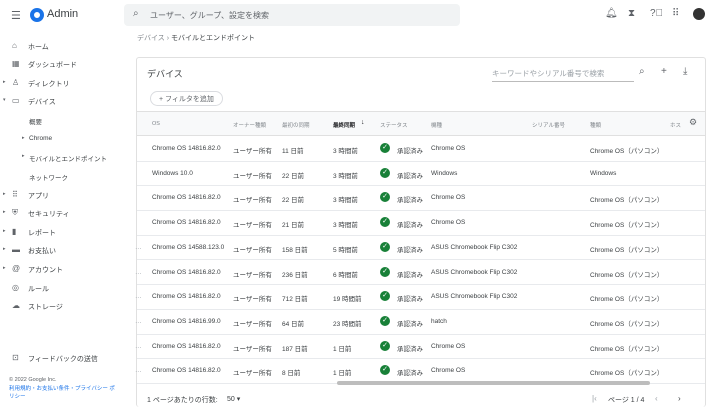  I want to click on sidebar-item-2: ▸ ♙ ディレクトリ, so click(61, 84).